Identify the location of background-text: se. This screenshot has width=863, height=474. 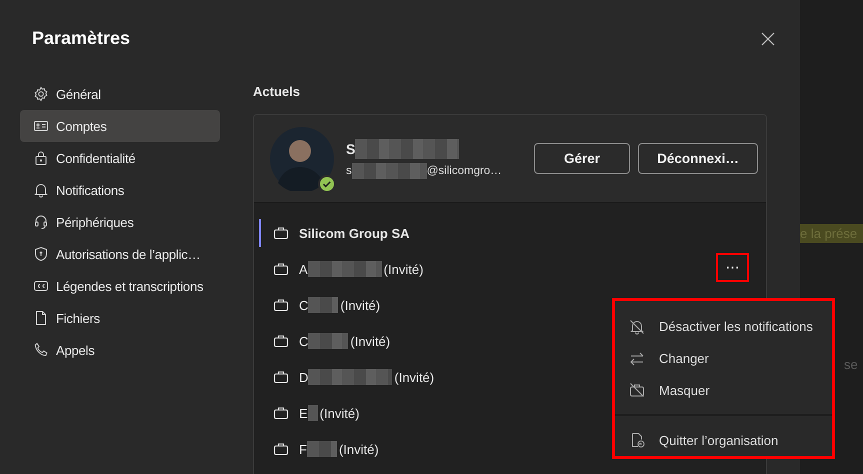
(851, 364).